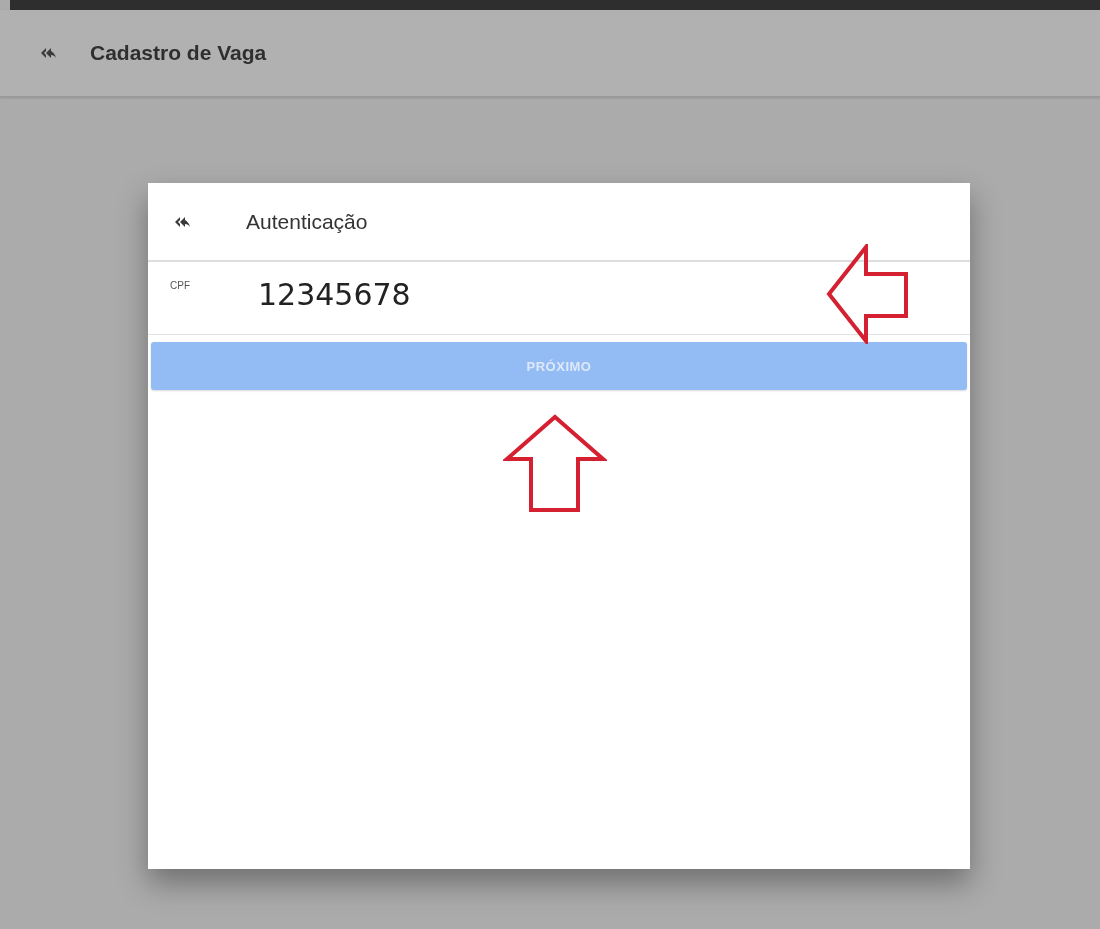  Describe the element at coordinates (178, 53) in the screenshot. I see `page-title: Cadastro de Vaga` at that location.